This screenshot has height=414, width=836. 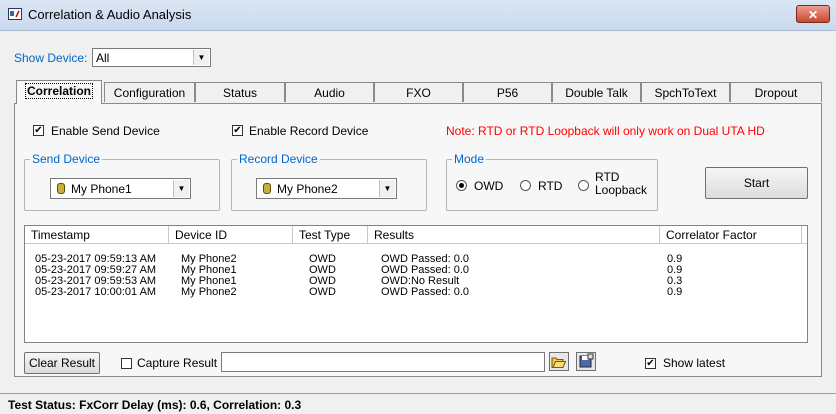 What do you see at coordinates (126, 363) in the screenshot?
I see `capture-result-checkbox` at bounding box center [126, 363].